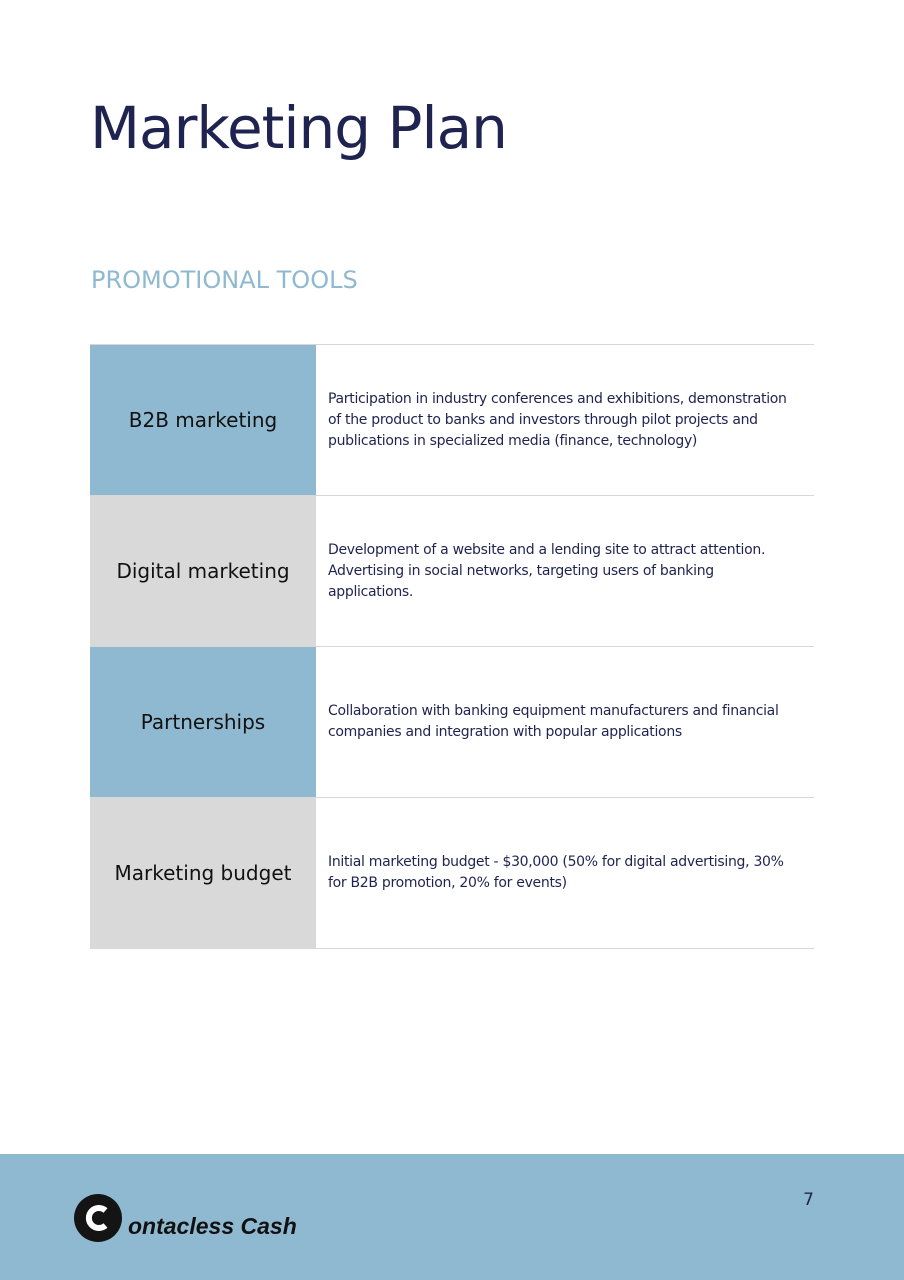 This screenshot has height=1280, width=904. What do you see at coordinates (299, 128) in the screenshot?
I see `page-title: Marketing Plan` at bounding box center [299, 128].